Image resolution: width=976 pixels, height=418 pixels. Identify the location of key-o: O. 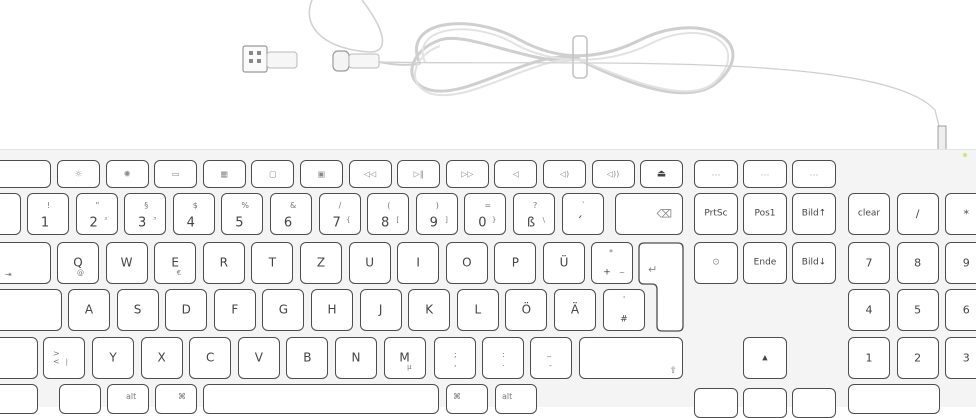
(466, 263).